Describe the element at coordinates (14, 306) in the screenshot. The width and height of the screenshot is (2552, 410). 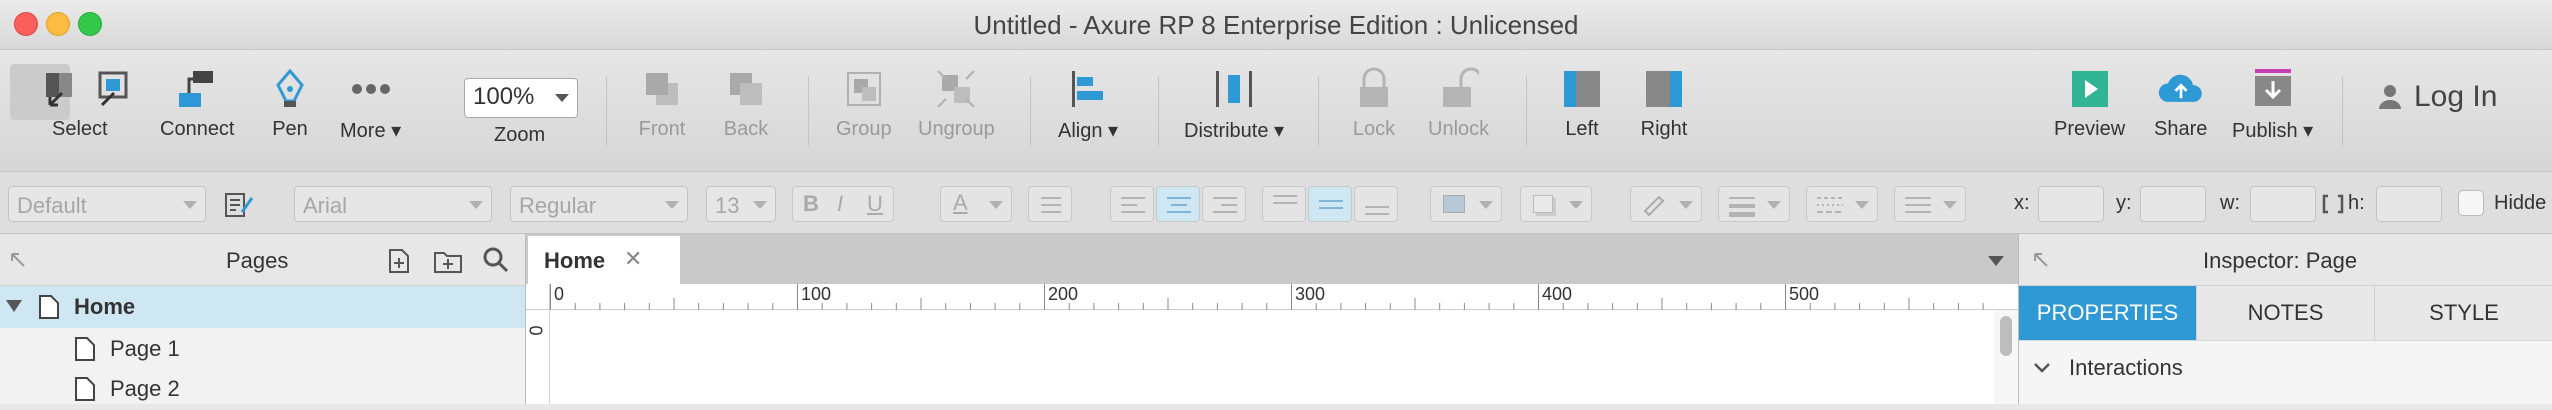
I see `expand-triangle-icon` at that location.